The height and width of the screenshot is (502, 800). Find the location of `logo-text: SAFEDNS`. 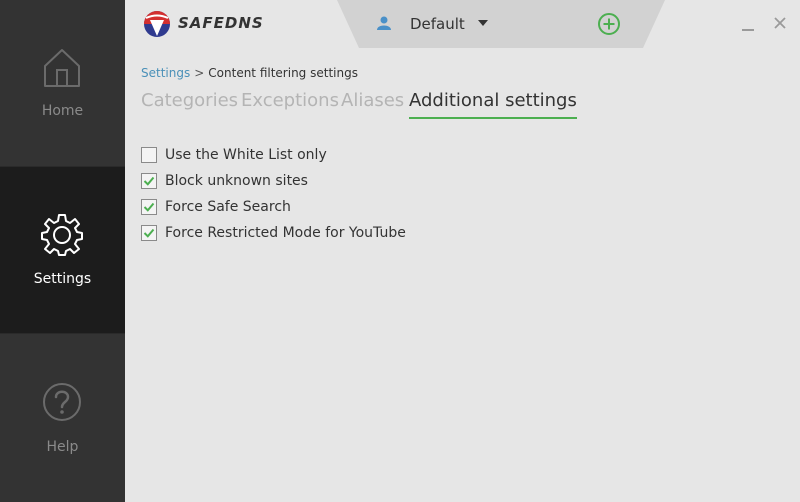

logo-text: SAFEDNS is located at coordinates (221, 23).